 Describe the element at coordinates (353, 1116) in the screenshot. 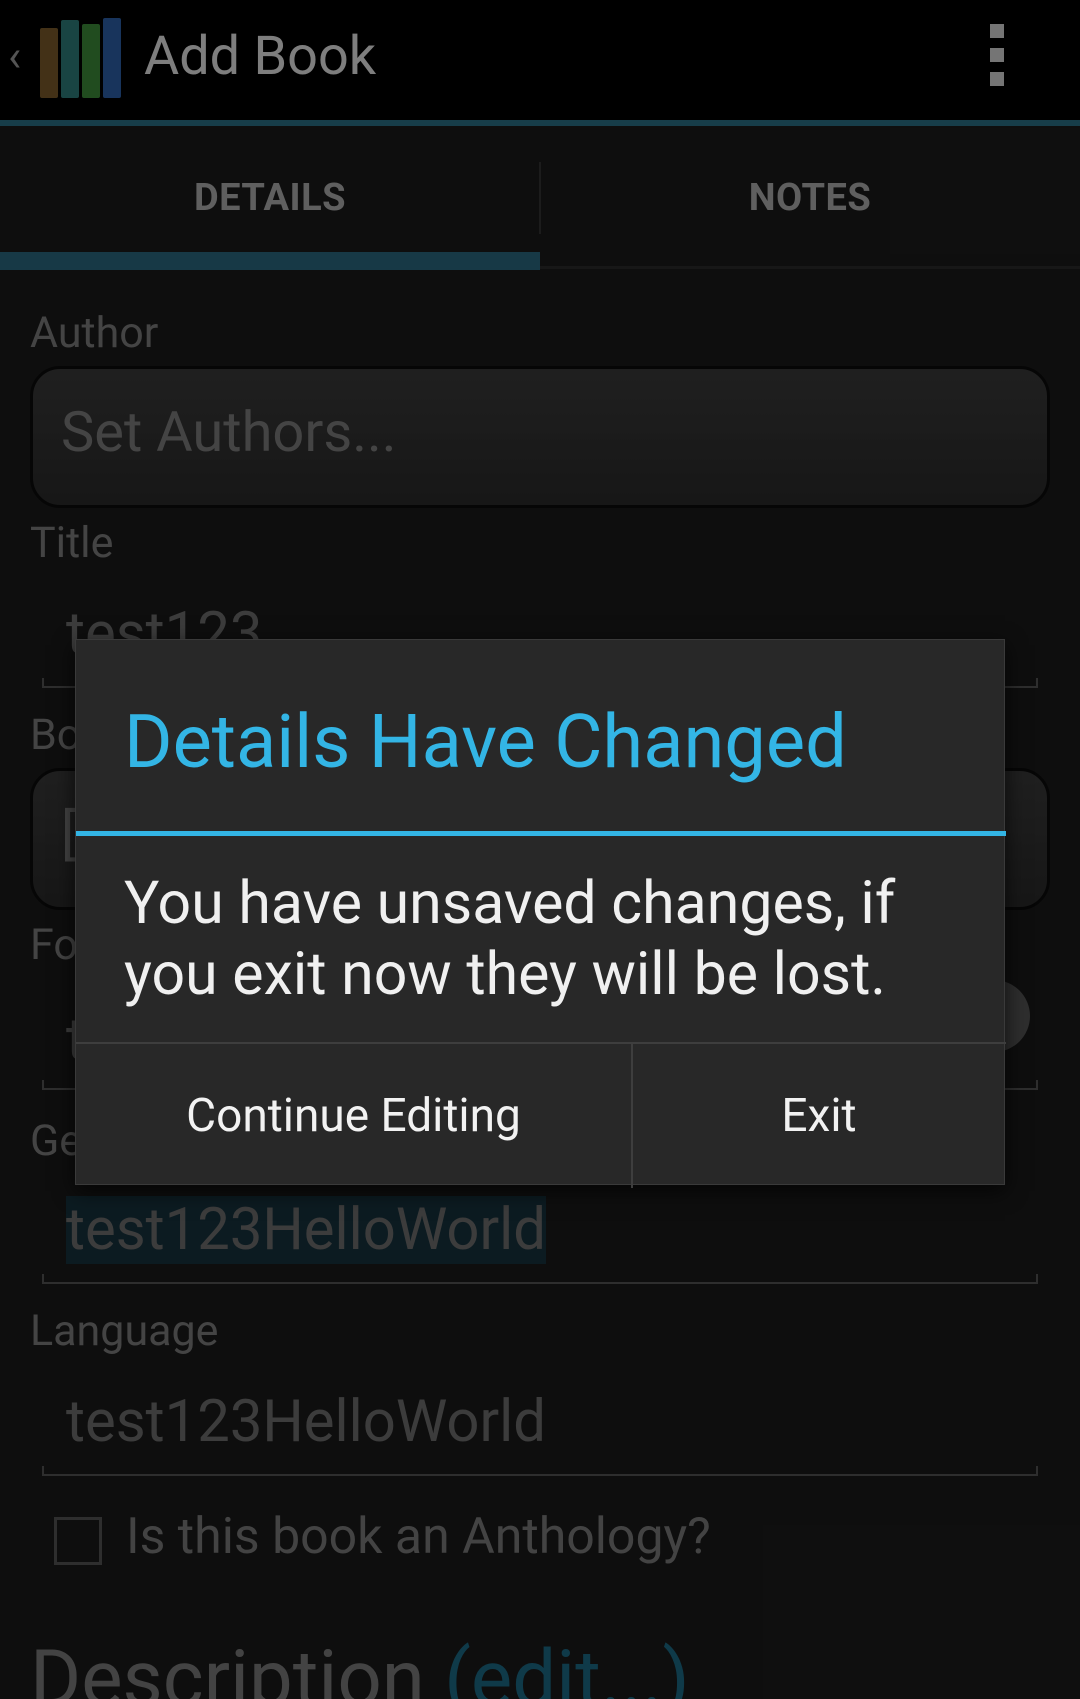

I see `continue-editing-button: Continue Editing` at that location.